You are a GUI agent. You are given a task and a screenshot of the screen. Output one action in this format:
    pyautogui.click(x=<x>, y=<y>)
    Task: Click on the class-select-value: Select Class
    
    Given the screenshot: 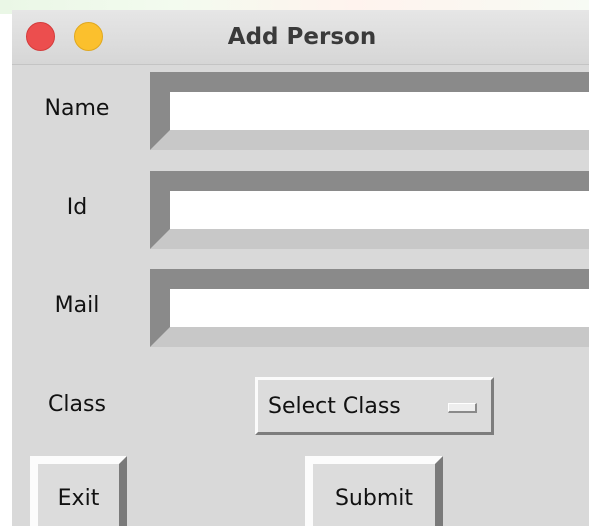 What is the action you would take?
    pyautogui.click(x=334, y=406)
    